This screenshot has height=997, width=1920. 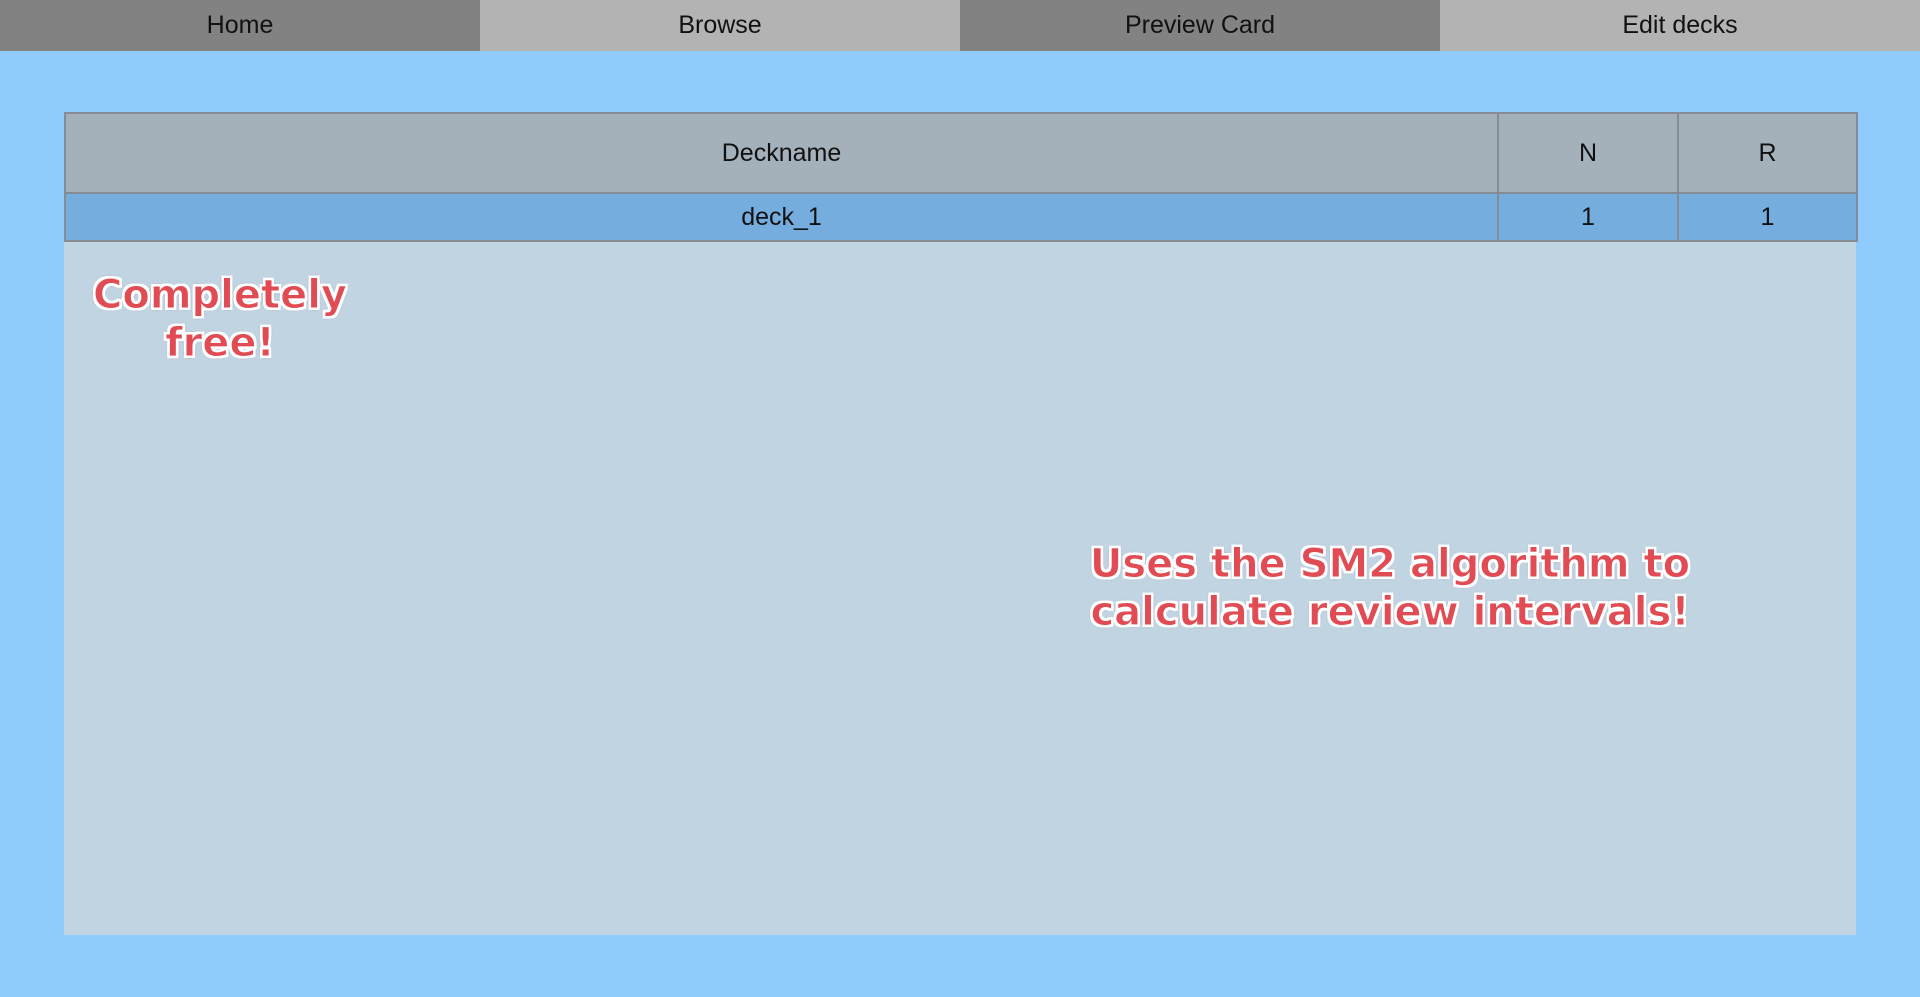 What do you see at coordinates (240, 25) in the screenshot?
I see `tab-home: Home` at bounding box center [240, 25].